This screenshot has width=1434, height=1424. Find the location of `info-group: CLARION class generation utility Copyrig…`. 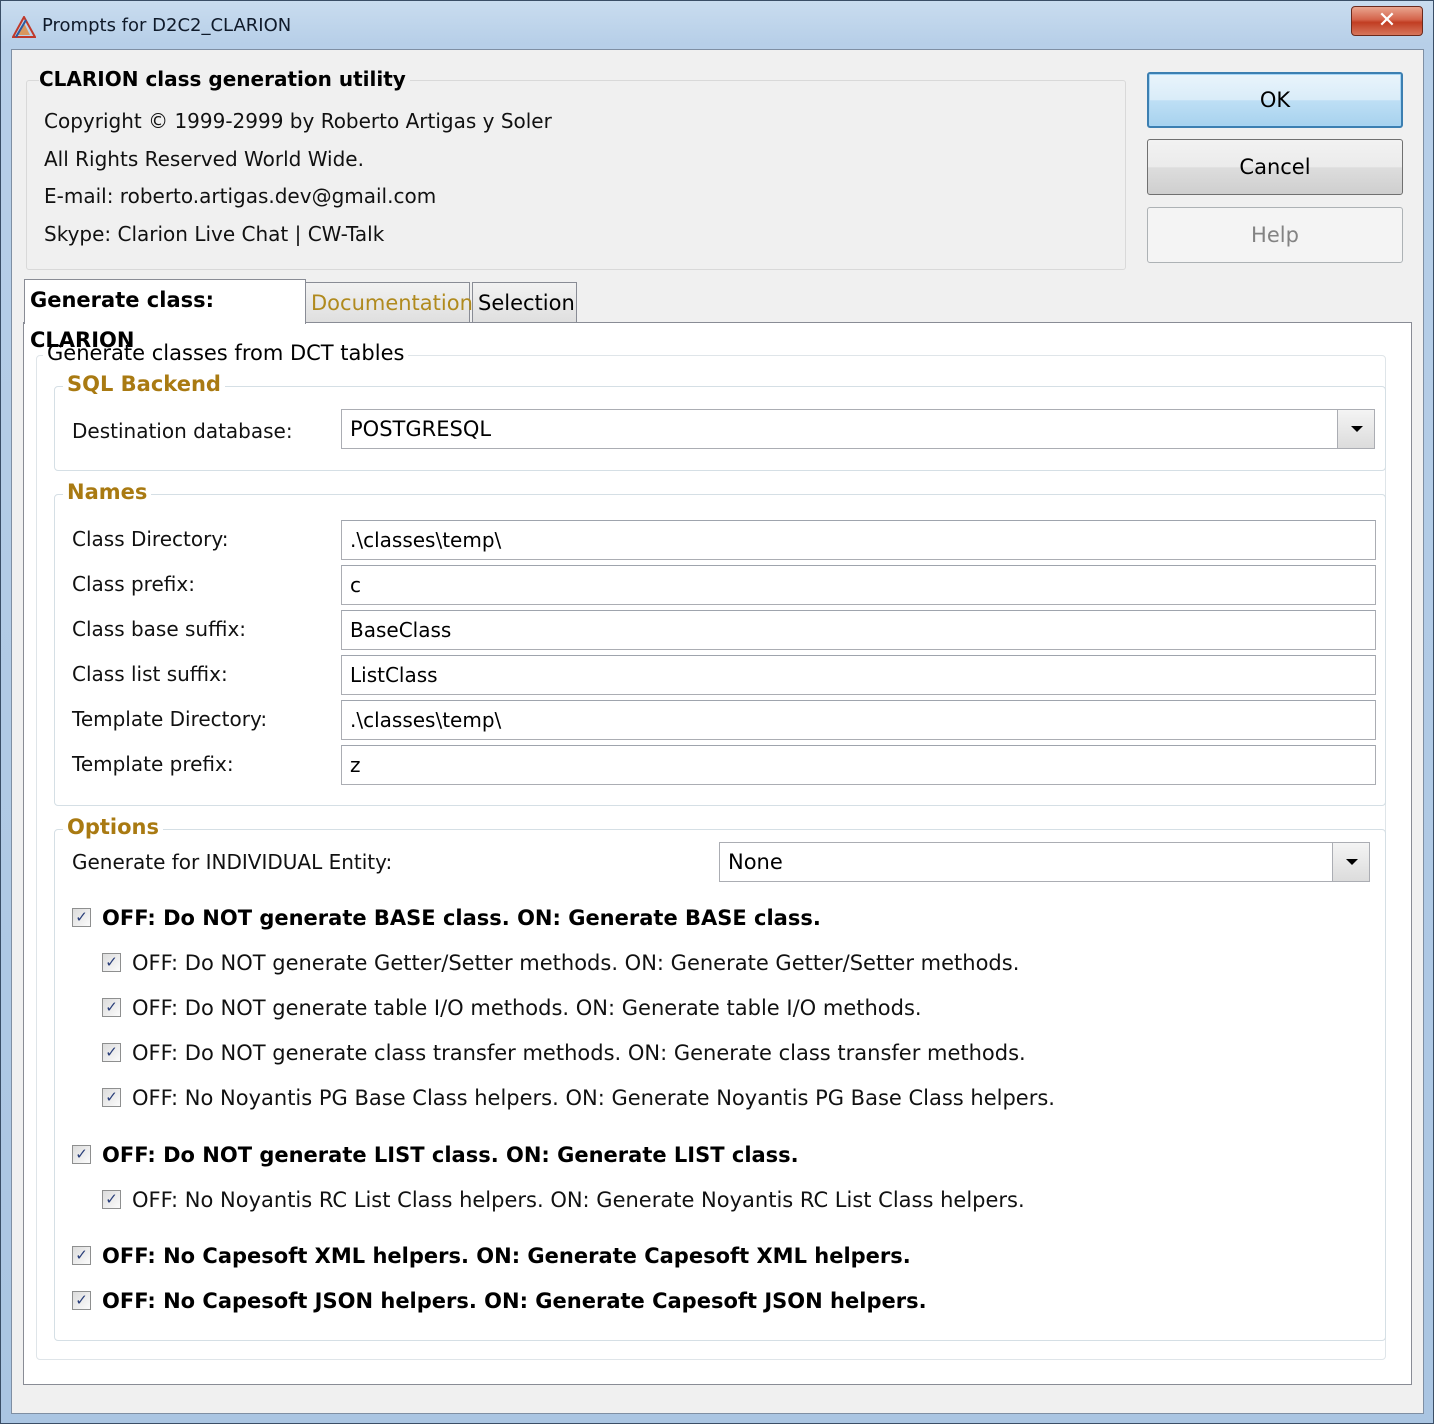

info-group: CLARION class generation utility Copyrig… is located at coordinates (576, 168).